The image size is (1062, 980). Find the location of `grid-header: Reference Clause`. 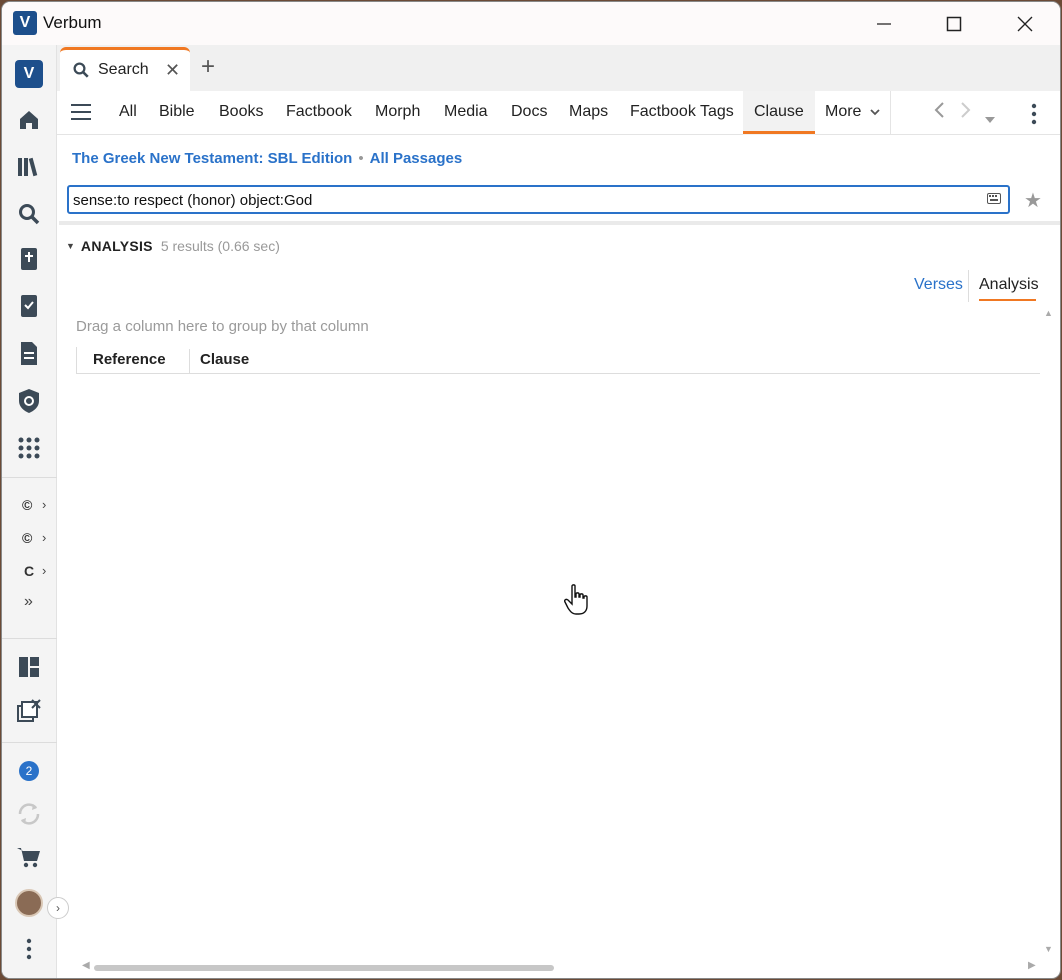

grid-header: Reference Clause is located at coordinates (558, 360).